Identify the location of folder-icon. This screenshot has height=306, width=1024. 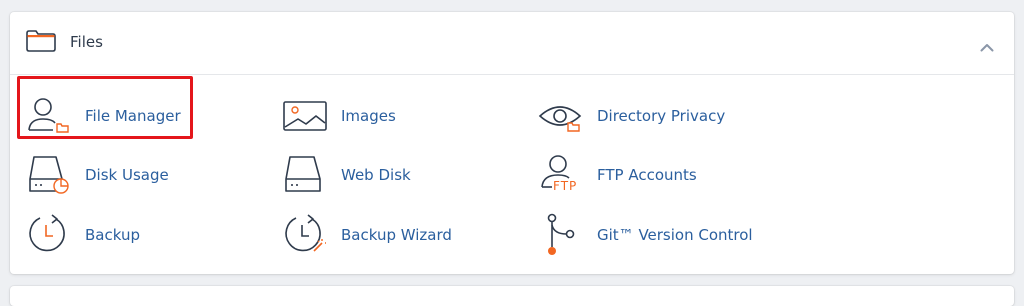
(41, 43).